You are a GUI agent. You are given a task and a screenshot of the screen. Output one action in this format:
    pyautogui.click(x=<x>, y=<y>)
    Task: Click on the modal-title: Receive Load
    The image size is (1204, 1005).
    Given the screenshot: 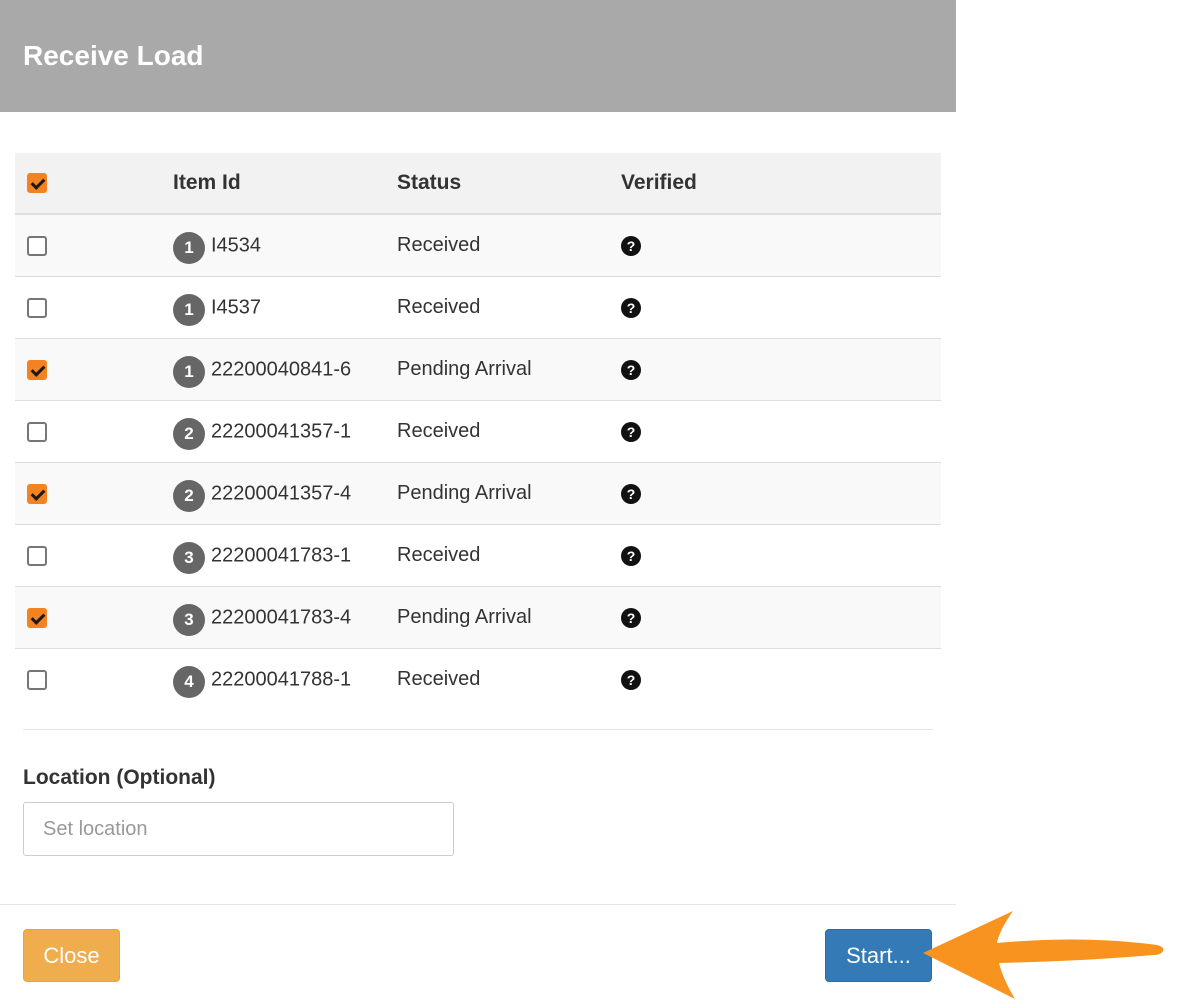 What is the action you would take?
    pyautogui.click(x=113, y=55)
    